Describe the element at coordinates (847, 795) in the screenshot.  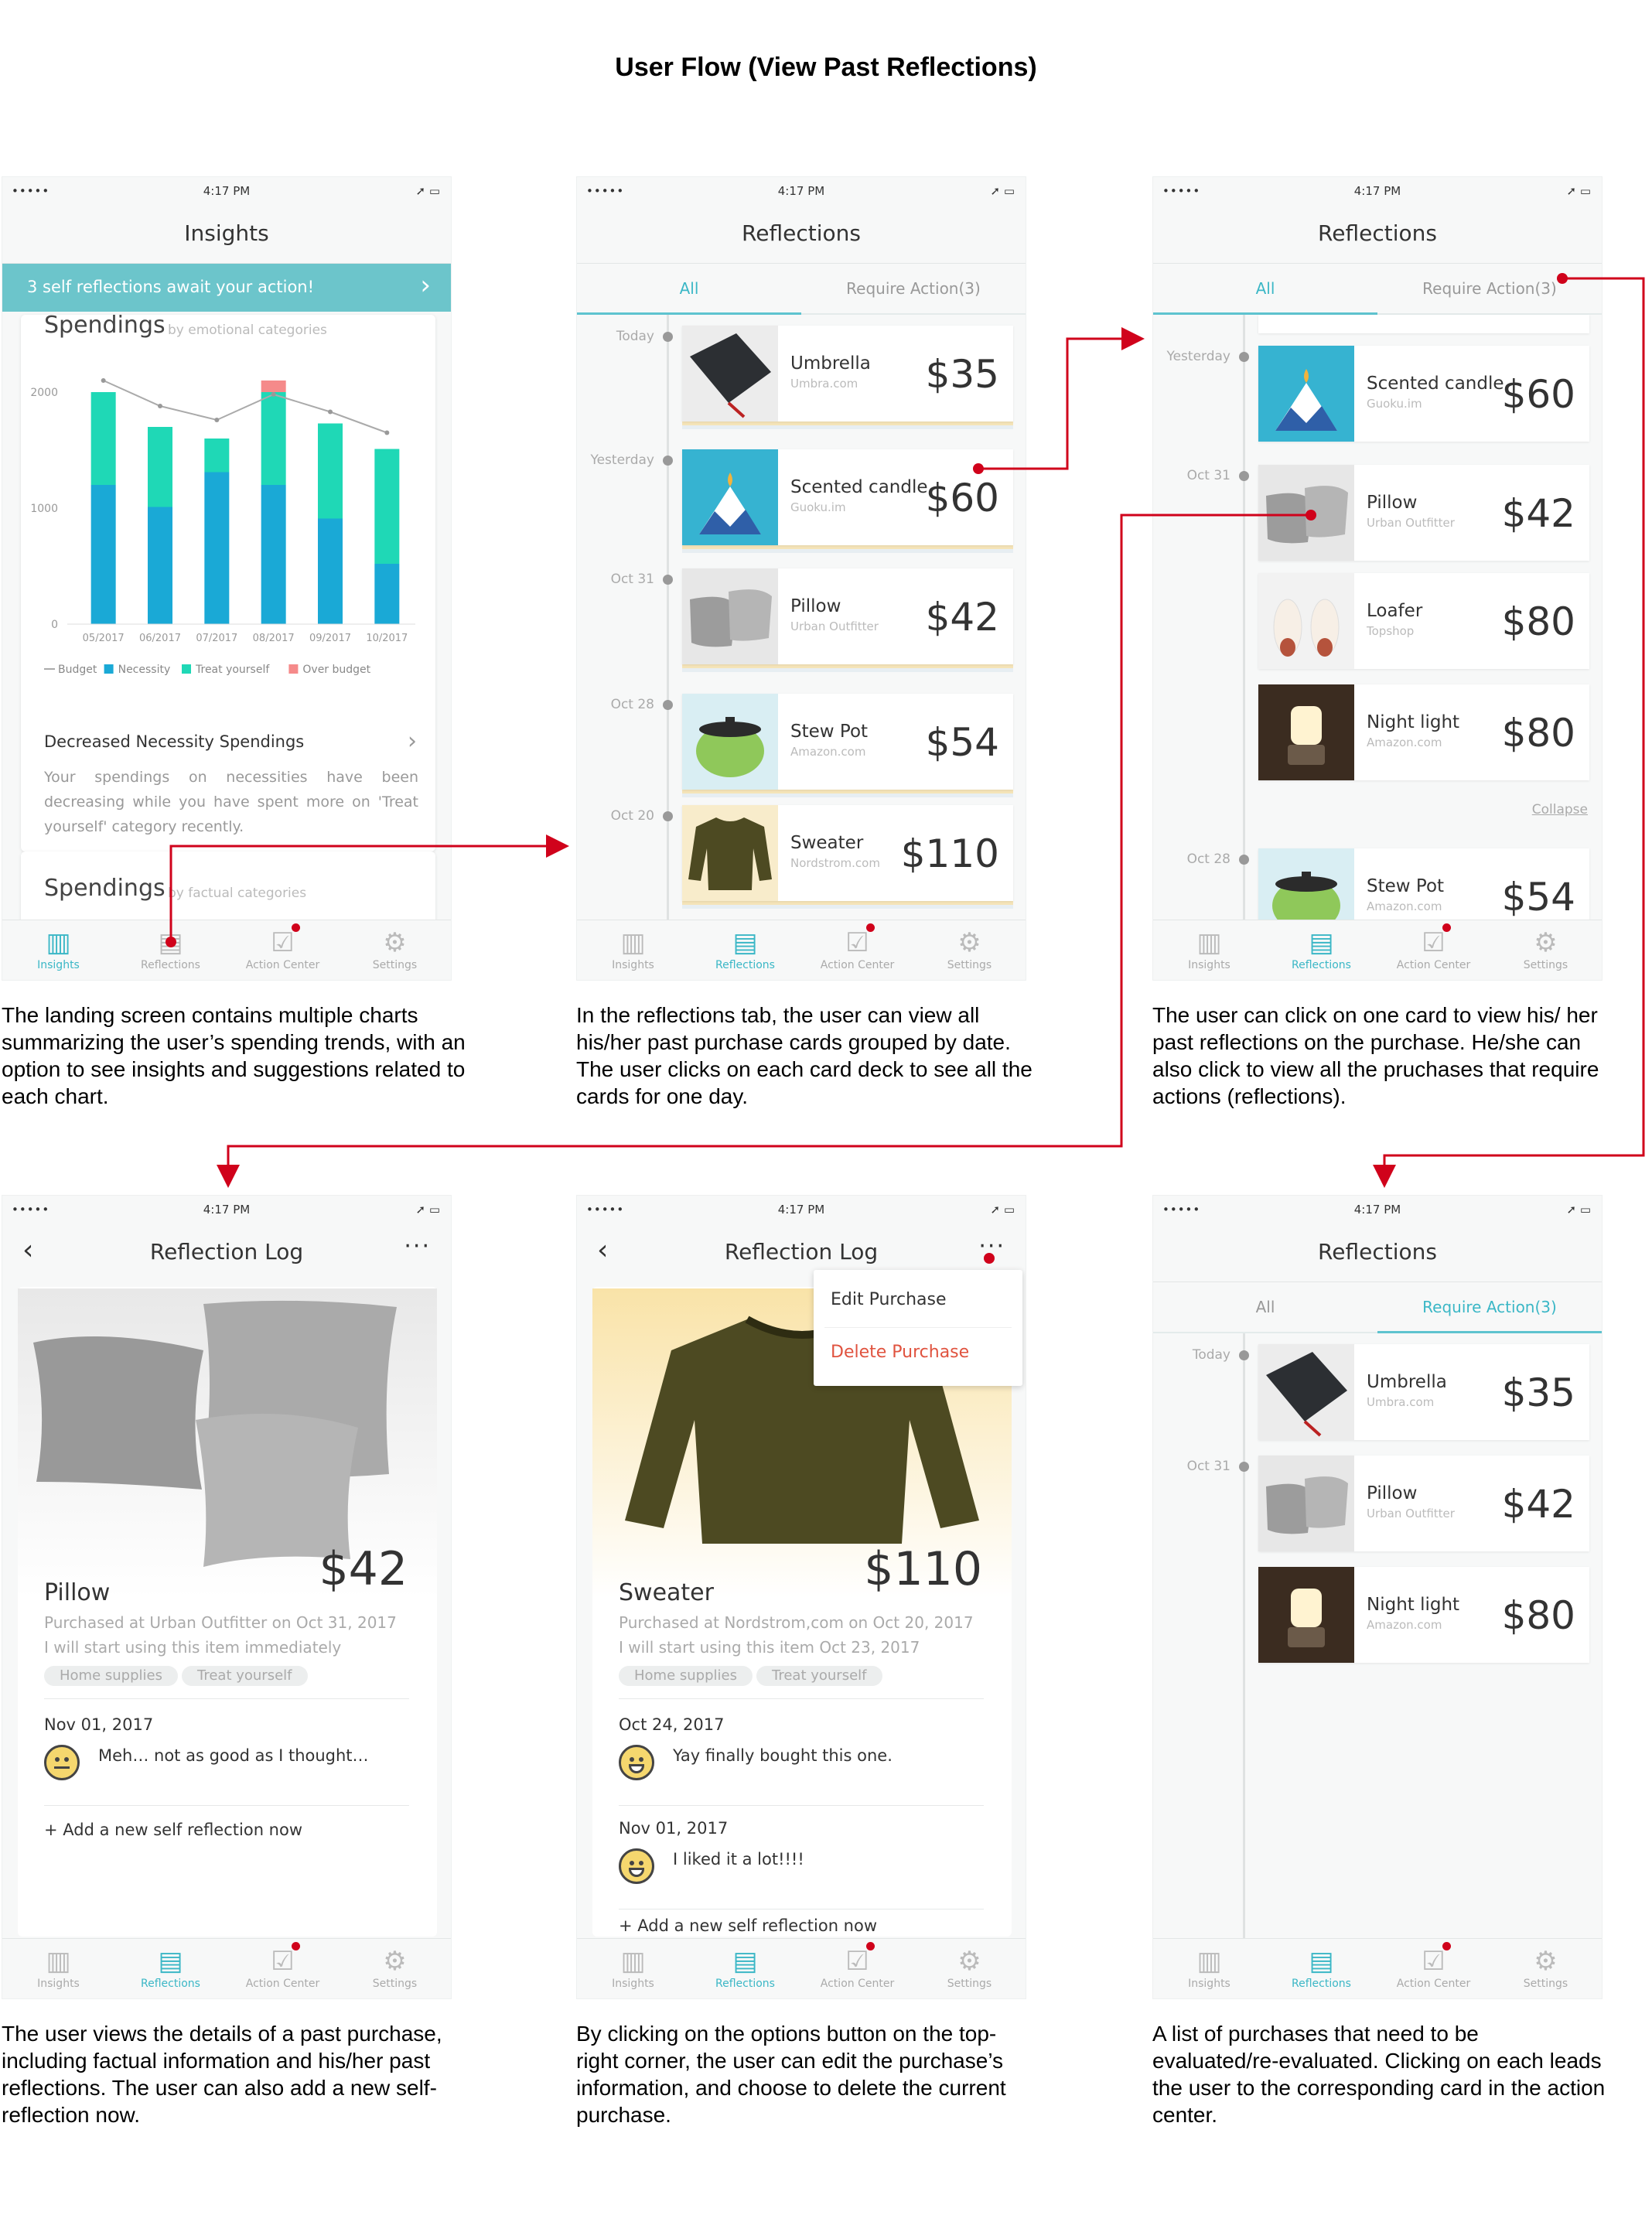
I see `card-stack-edge` at that location.